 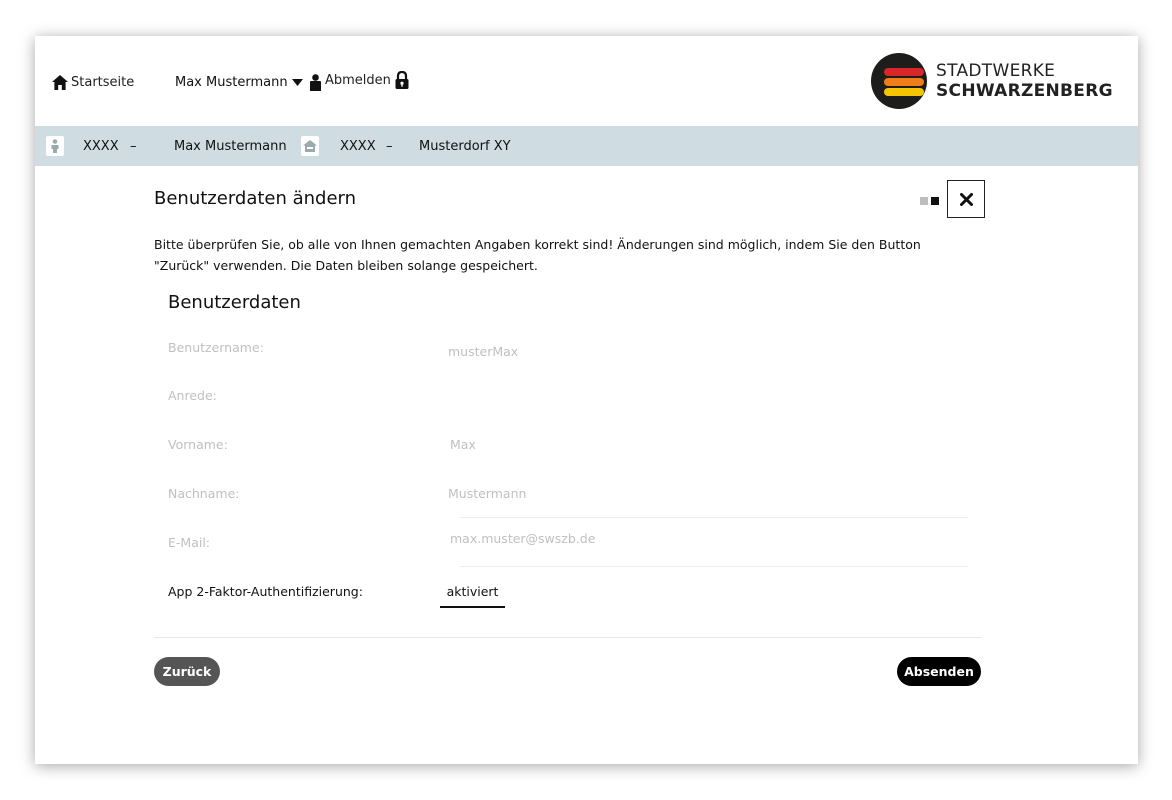 What do you see at coordinates (483, 351) in the screenshot?
I see `field-value: musterMax` at bounding box center [483, 351].